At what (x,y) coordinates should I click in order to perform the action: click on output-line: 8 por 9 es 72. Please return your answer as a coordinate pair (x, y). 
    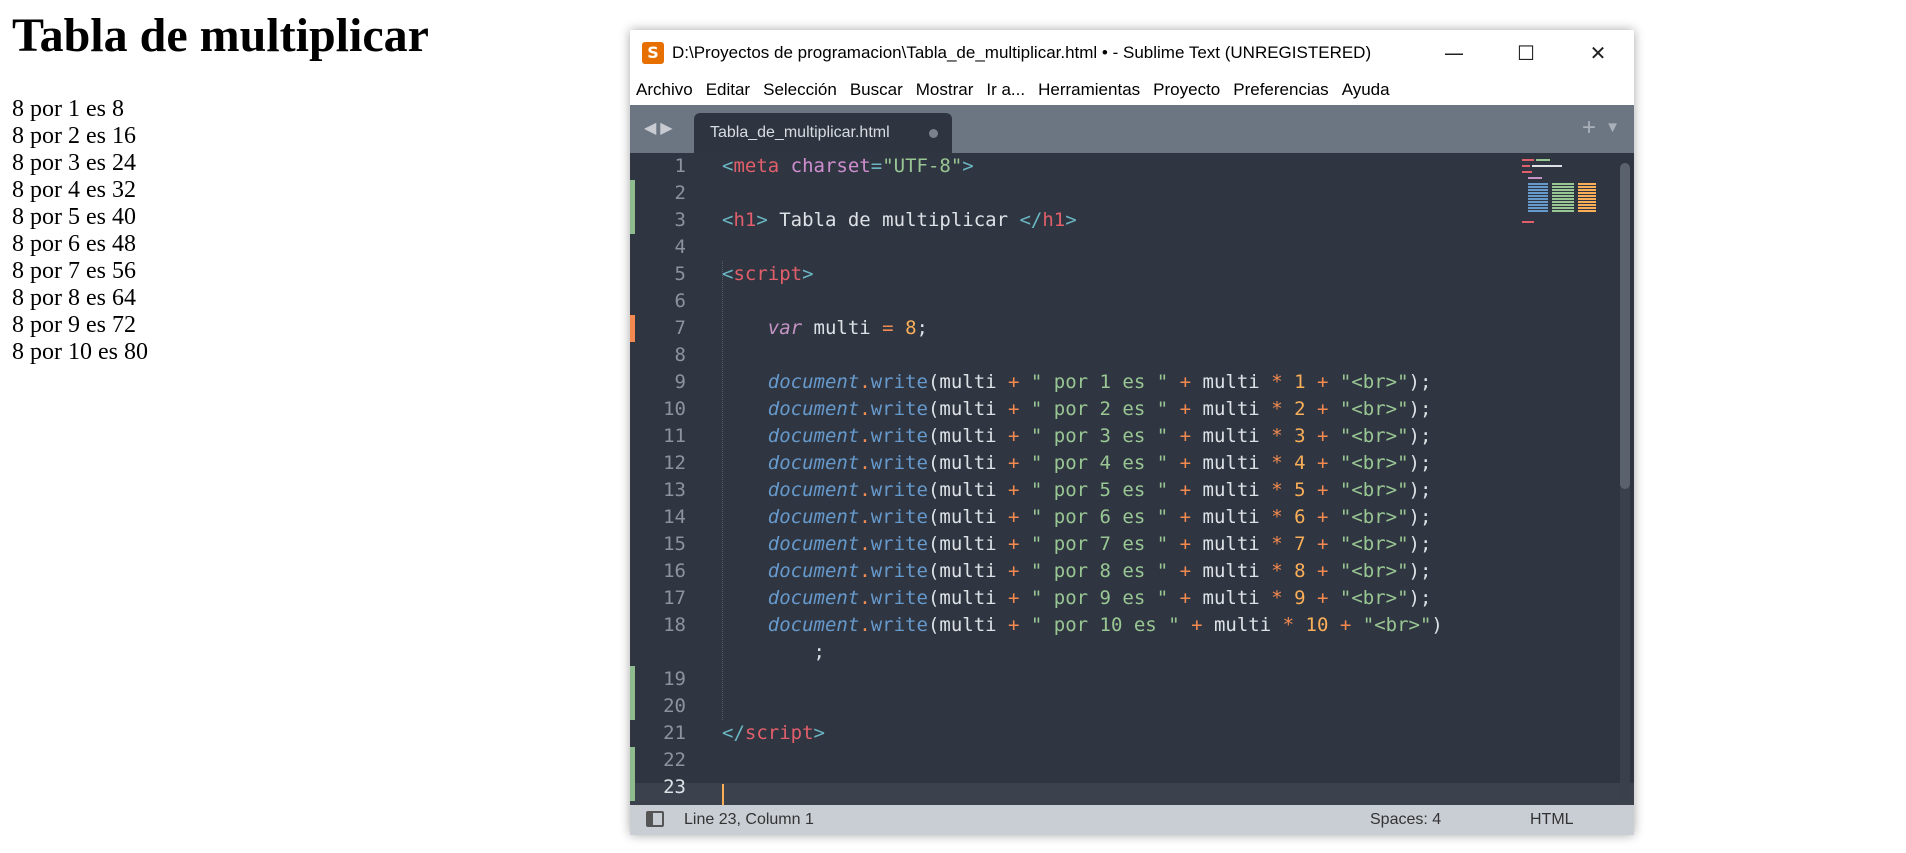
    Looking at the image, I should click on (74, 325).